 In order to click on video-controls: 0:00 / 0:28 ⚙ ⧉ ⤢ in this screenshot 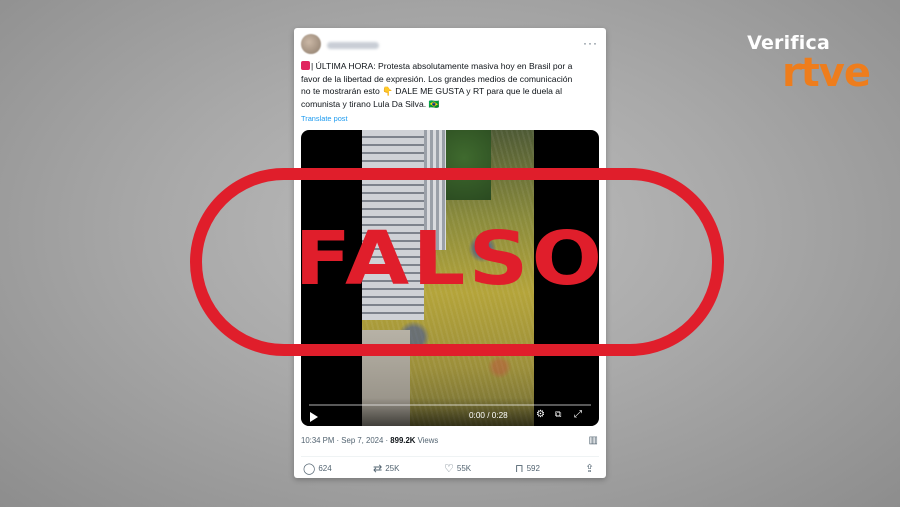, I will do `click(450, 412)`.